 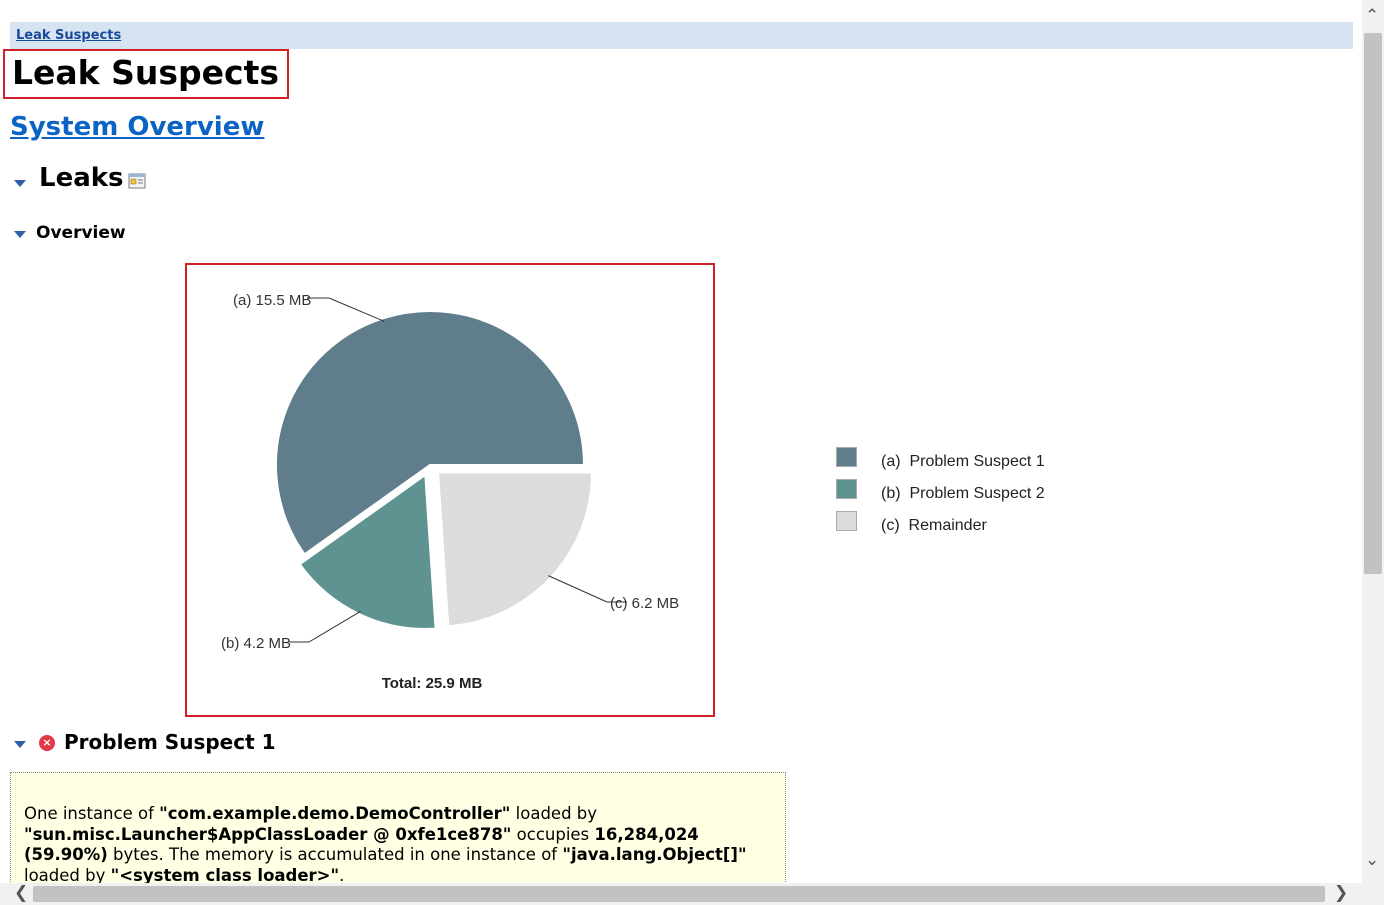 I want to click on vertical-scroll-thumb, so click(x=1373, y=303).